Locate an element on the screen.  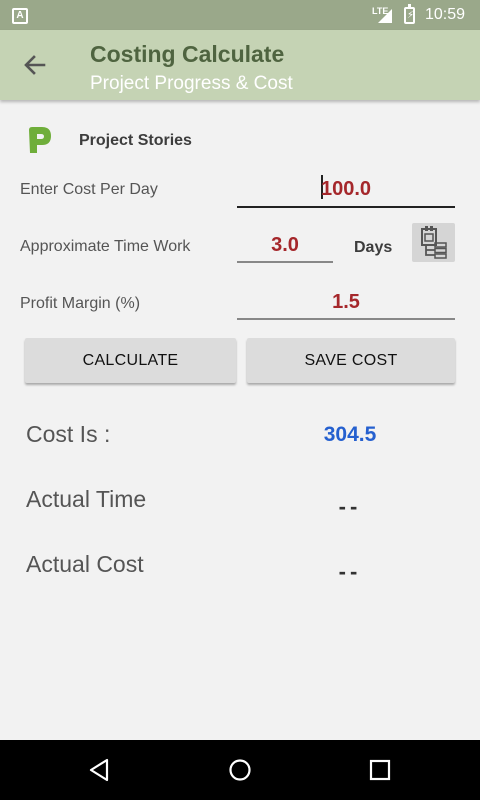
profit-margin-input: 1.5 is located at coordinates (346, 303).